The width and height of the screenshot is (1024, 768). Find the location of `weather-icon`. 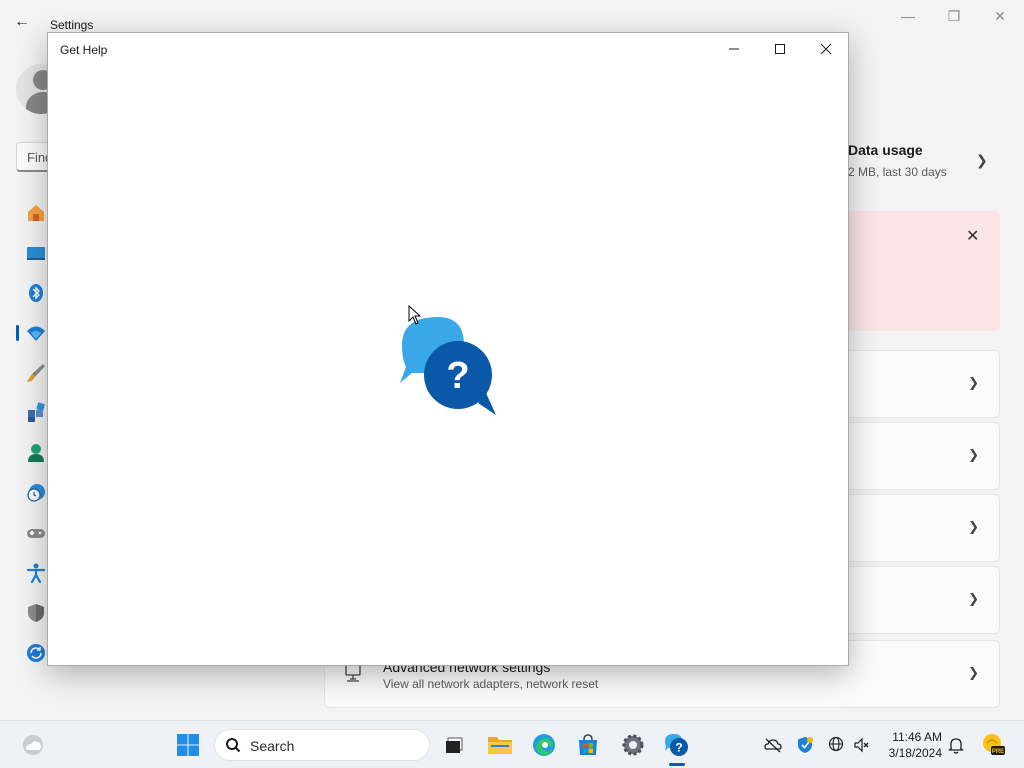

weather-icon is located at coordinates (33, 745).